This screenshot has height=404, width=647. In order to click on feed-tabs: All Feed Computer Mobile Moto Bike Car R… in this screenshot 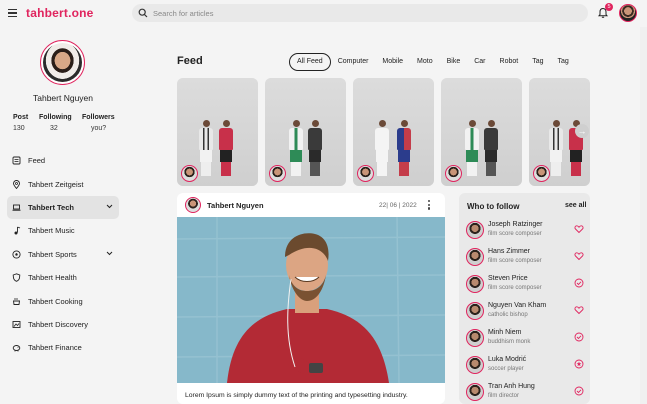, I will do `click(432, 62)`.